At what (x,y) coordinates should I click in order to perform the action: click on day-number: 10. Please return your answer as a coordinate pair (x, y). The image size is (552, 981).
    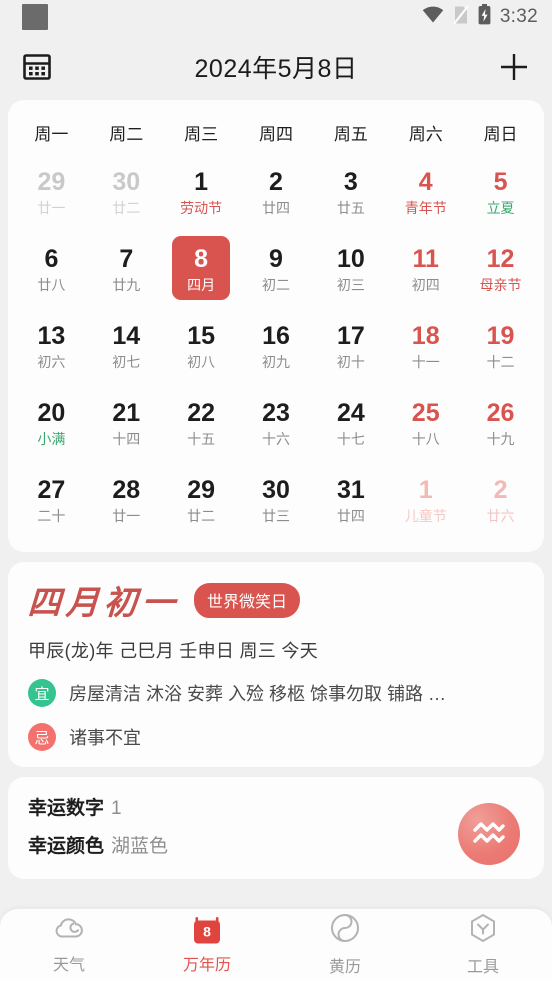
    Looking at the image, I should click on (350, 258).